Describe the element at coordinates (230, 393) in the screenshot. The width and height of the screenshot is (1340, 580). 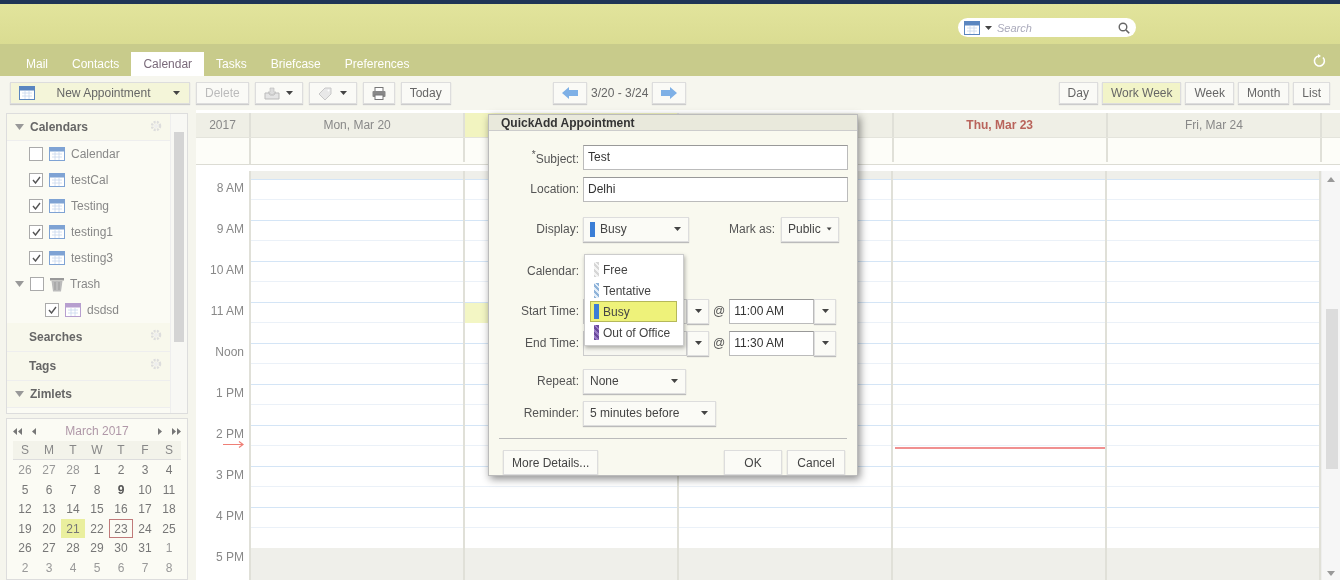
I see `time-label: 1 PM` at that location.